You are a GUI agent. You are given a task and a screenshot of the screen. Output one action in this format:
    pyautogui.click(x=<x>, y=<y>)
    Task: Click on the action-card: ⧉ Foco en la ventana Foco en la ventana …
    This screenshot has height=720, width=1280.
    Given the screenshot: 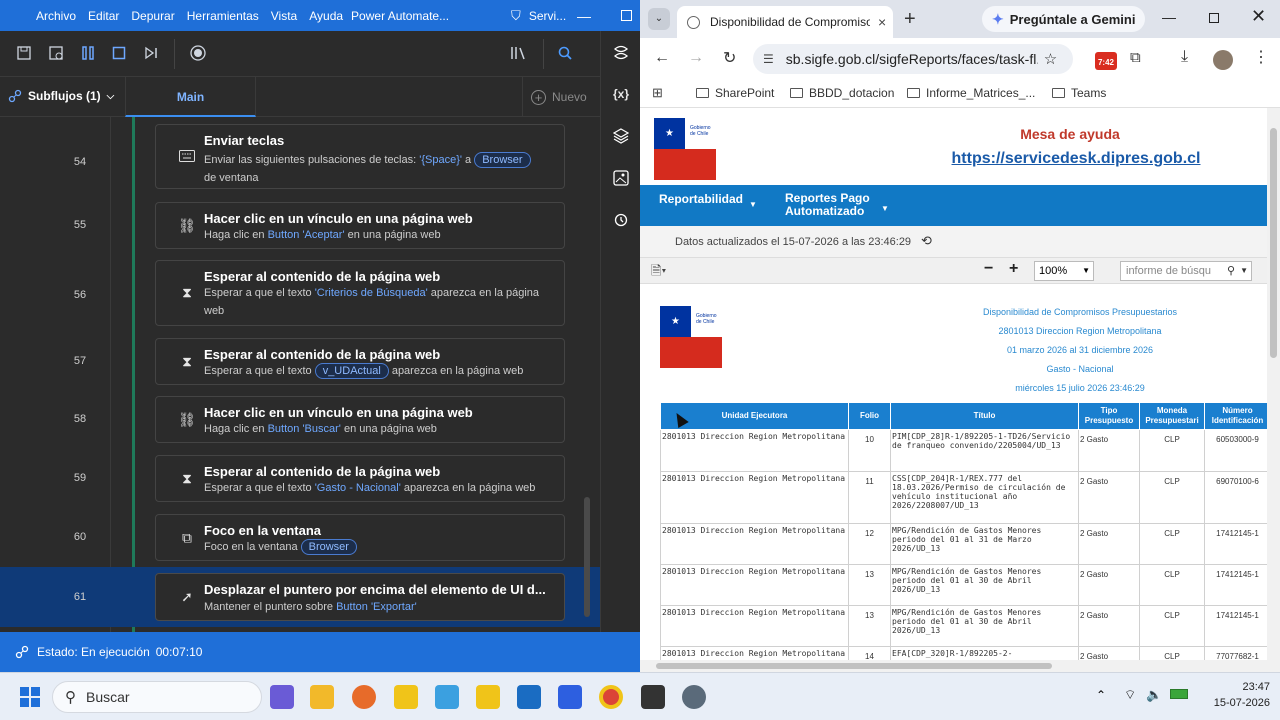 What is the action you would take?
    pyautogui.click(x=360, y=537)
    